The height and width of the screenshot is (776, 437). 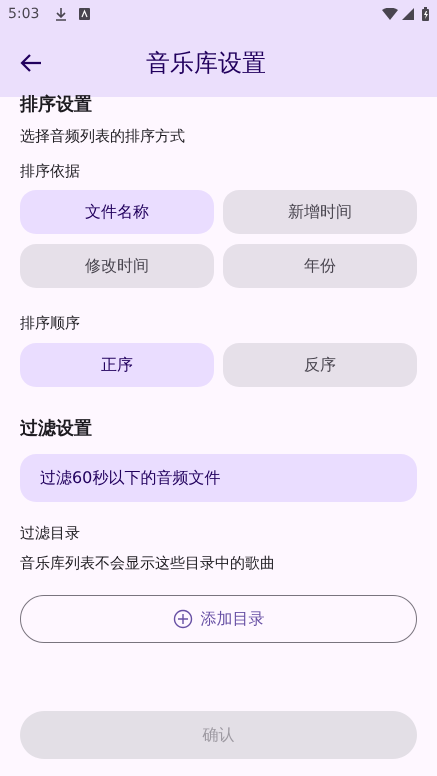 What do you see at coordinates (56, 428) in the screenshot?
I see `section-title: 过滤设置` at bounding box center [56, 428].